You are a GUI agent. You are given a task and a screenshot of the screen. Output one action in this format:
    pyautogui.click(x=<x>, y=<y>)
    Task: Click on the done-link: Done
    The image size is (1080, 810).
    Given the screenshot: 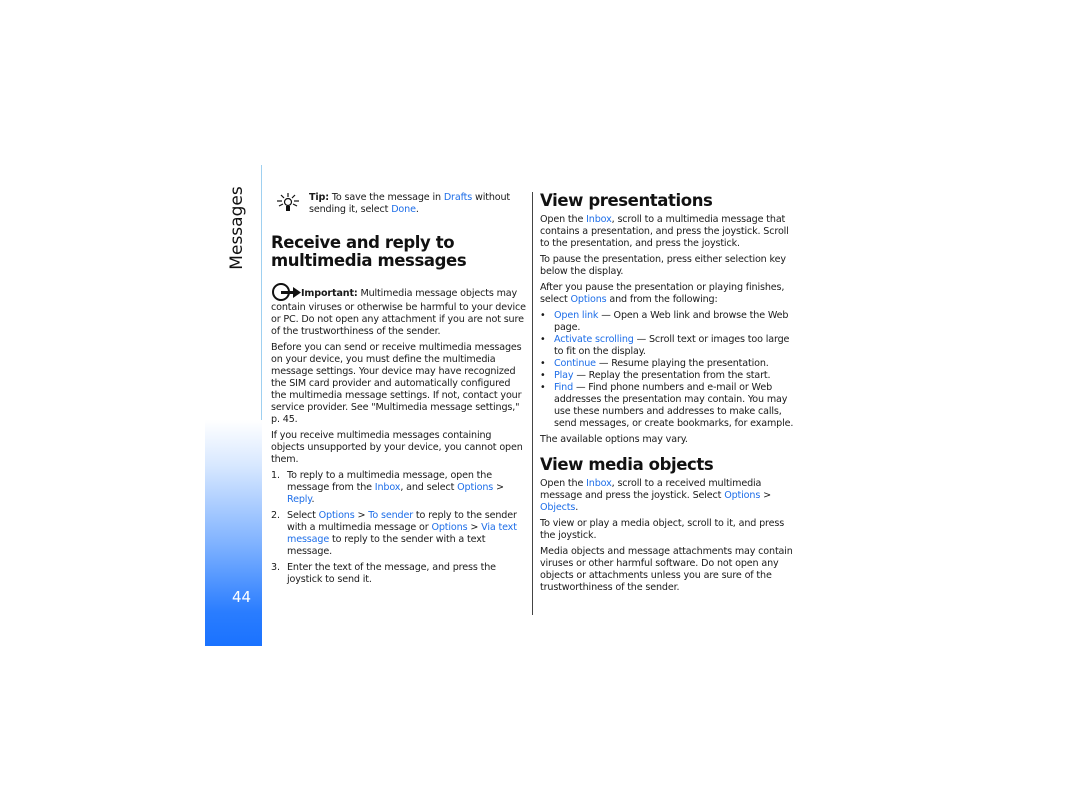 What is the action you would take?
    pyautogui.click(x=403, y=209)
    